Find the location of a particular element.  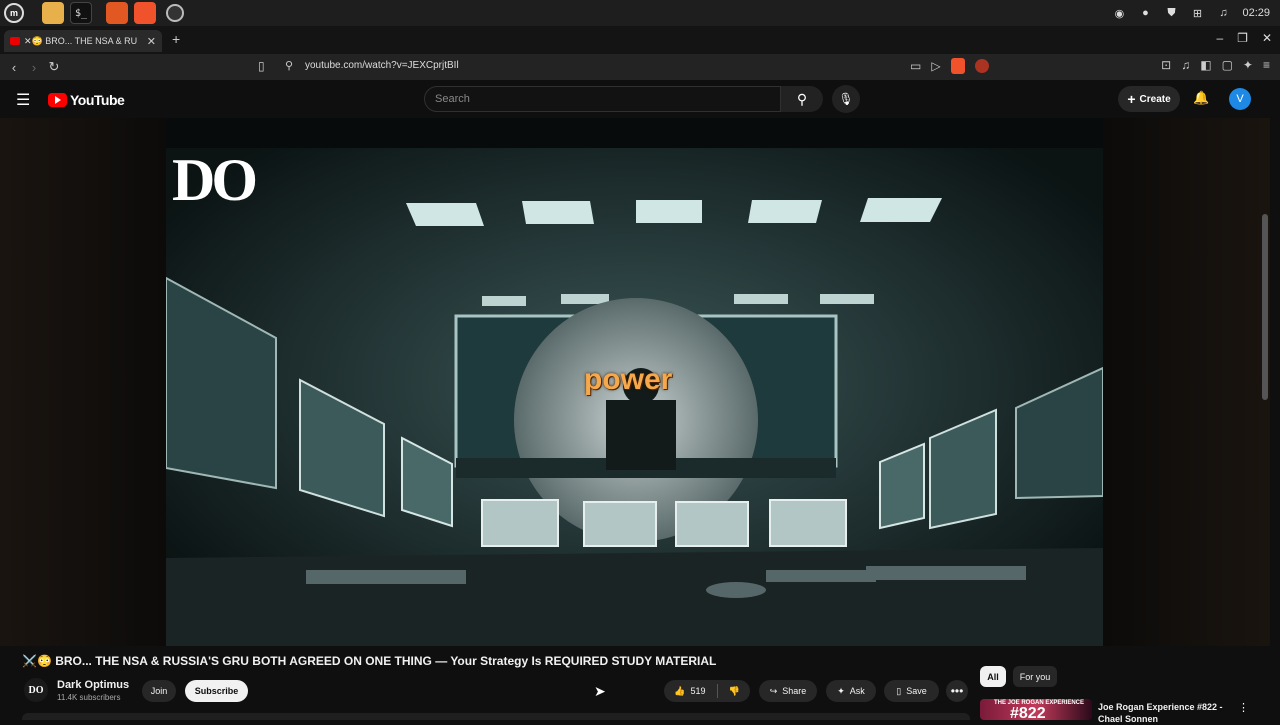

create-label: Create is located at coordinates (1155, 99).